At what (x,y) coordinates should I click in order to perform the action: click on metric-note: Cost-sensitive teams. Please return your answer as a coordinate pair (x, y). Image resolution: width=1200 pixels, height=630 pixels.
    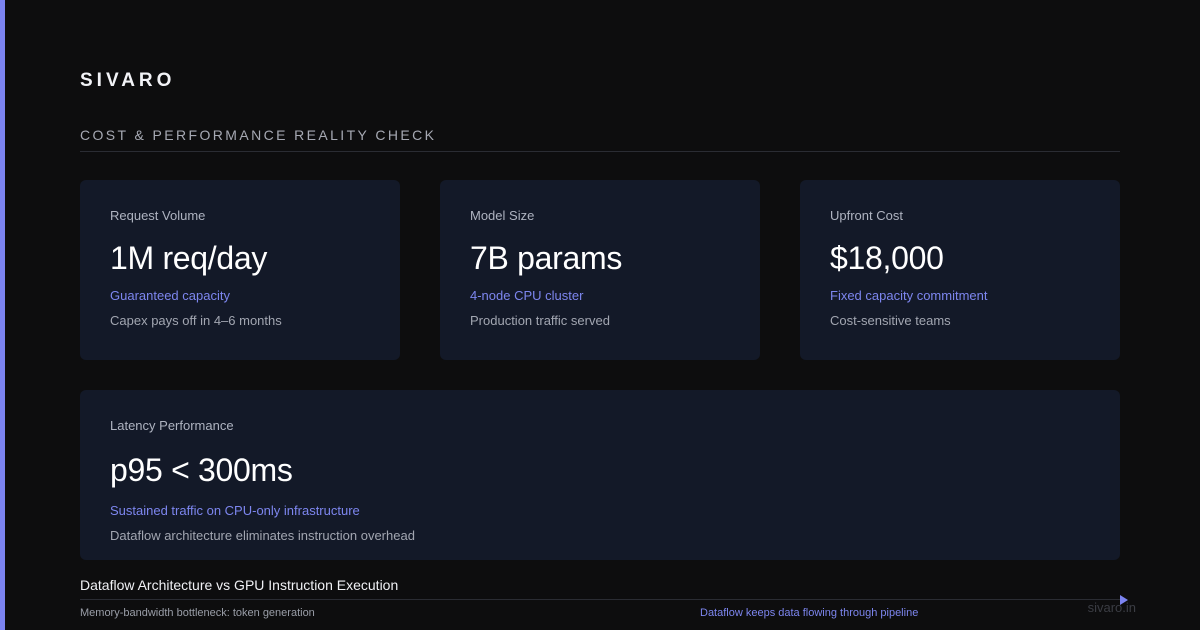
    Looking at the image, I should click on (890, 320).